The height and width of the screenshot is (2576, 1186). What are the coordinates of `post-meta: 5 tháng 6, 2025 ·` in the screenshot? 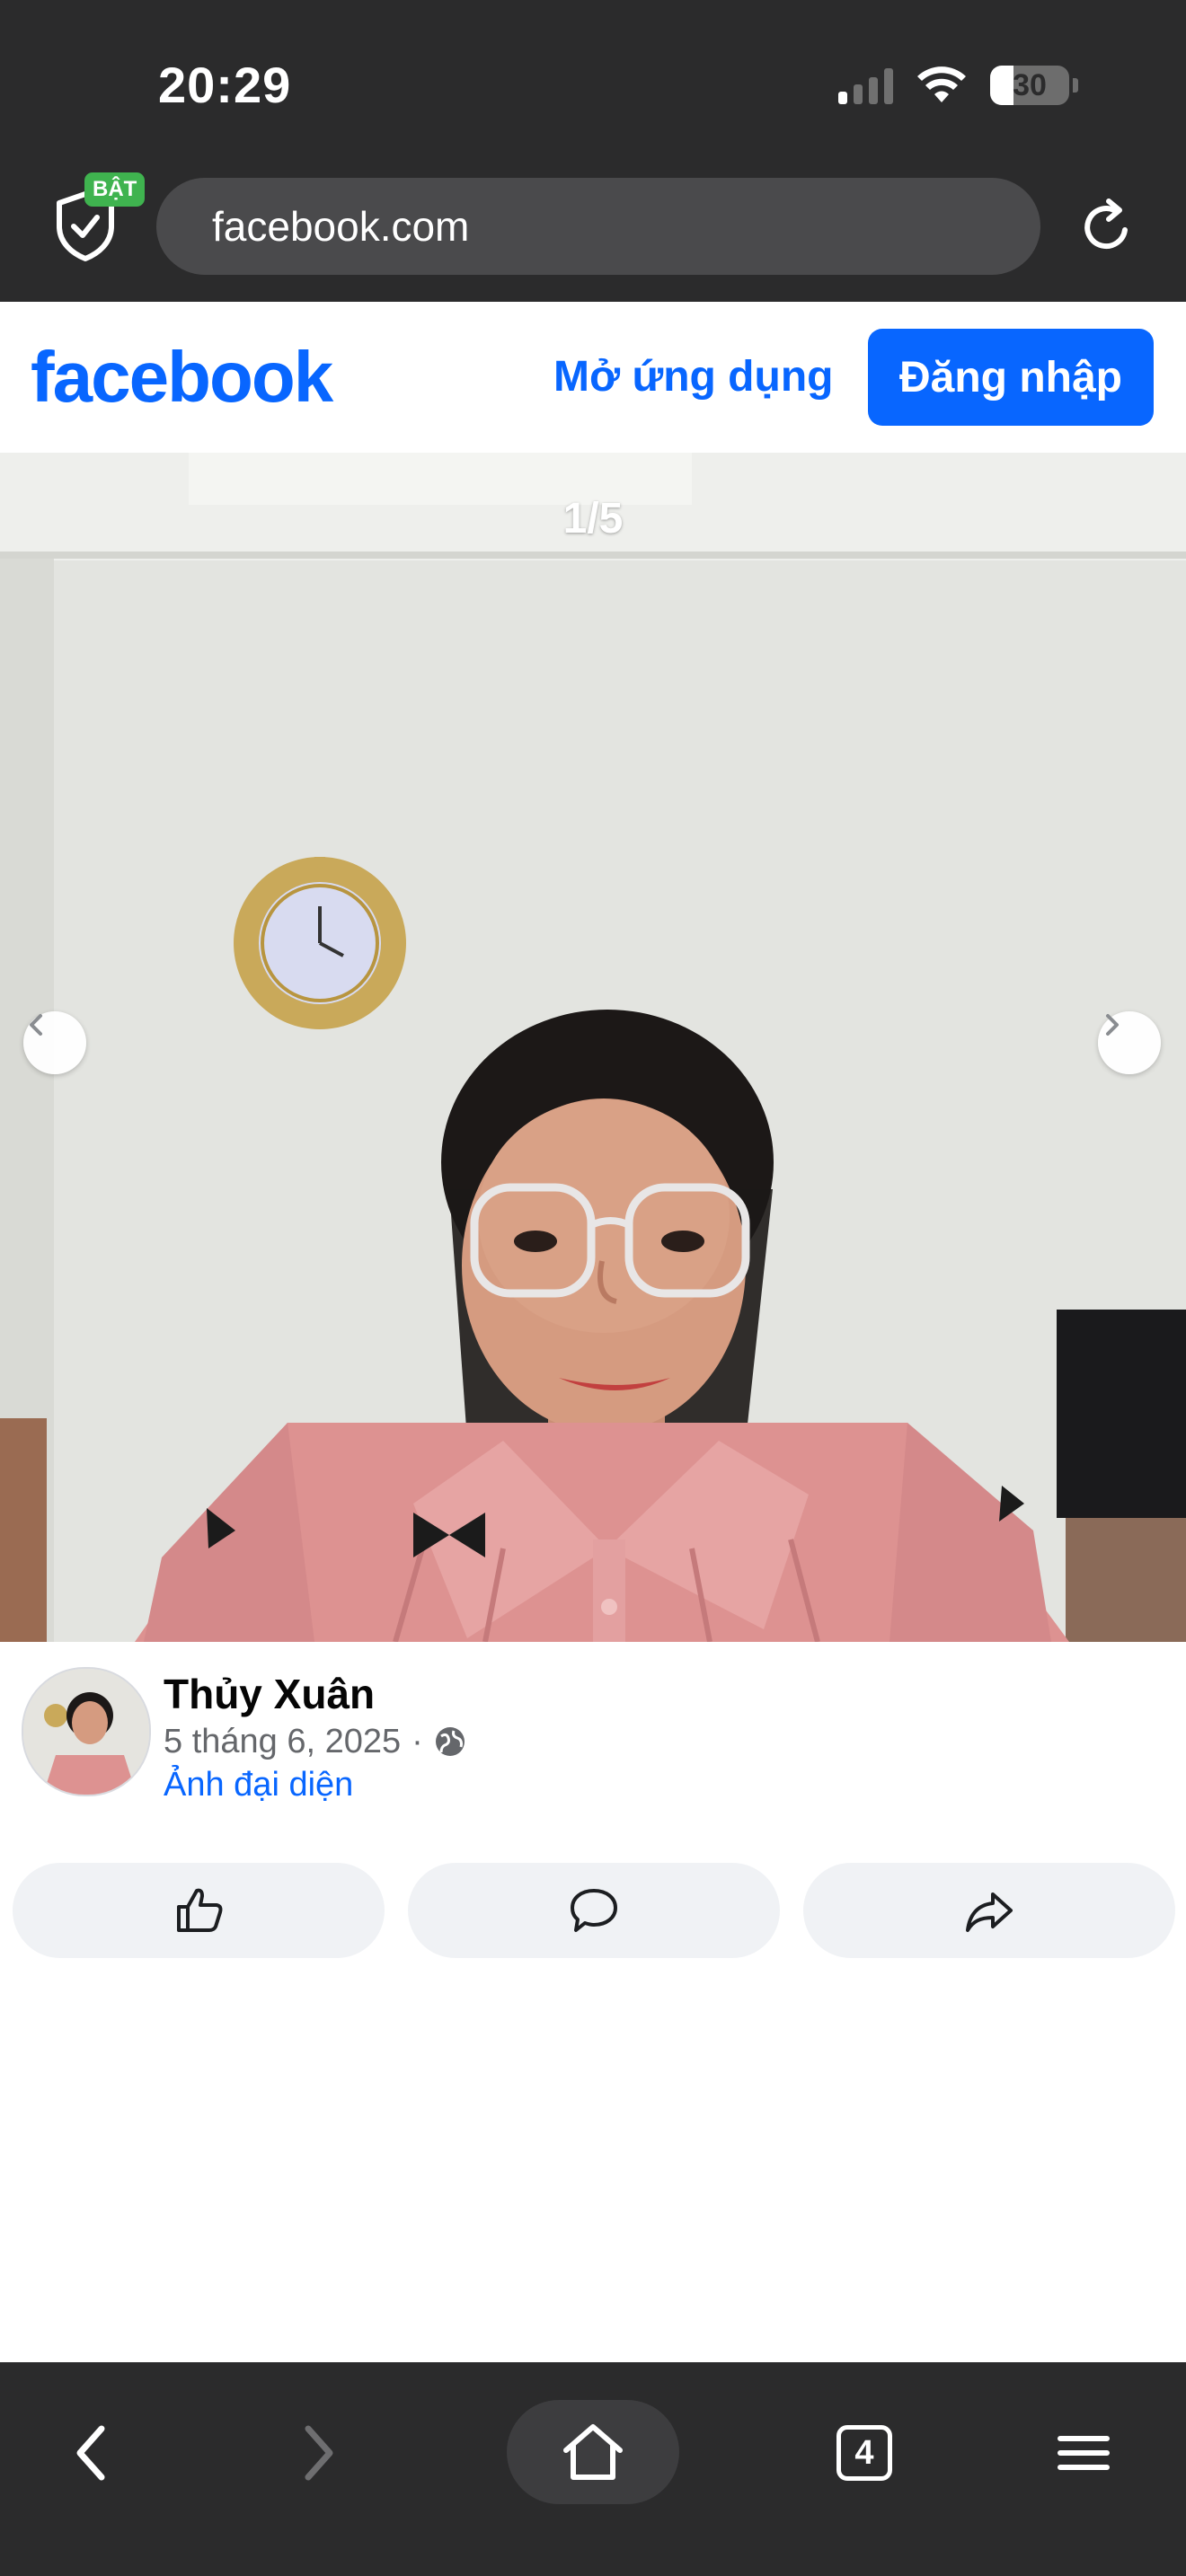 It's located at (315, 1741).